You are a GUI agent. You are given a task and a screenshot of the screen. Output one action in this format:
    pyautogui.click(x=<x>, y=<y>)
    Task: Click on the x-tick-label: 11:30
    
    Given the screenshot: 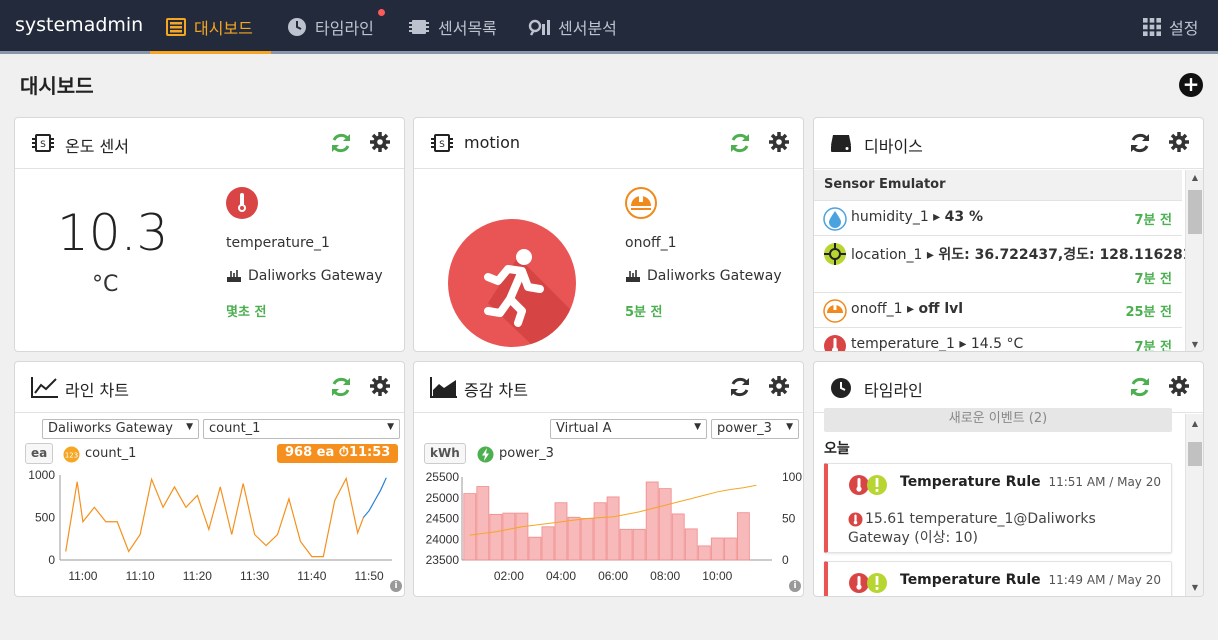 What is the action you would take?
    pyautogui.click(x=254, y=576)
    